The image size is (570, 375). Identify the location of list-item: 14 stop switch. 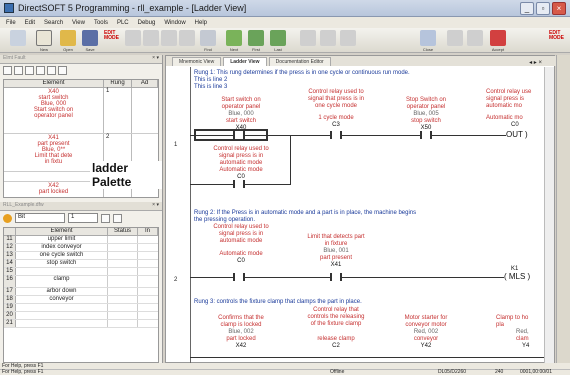
(81, 264).